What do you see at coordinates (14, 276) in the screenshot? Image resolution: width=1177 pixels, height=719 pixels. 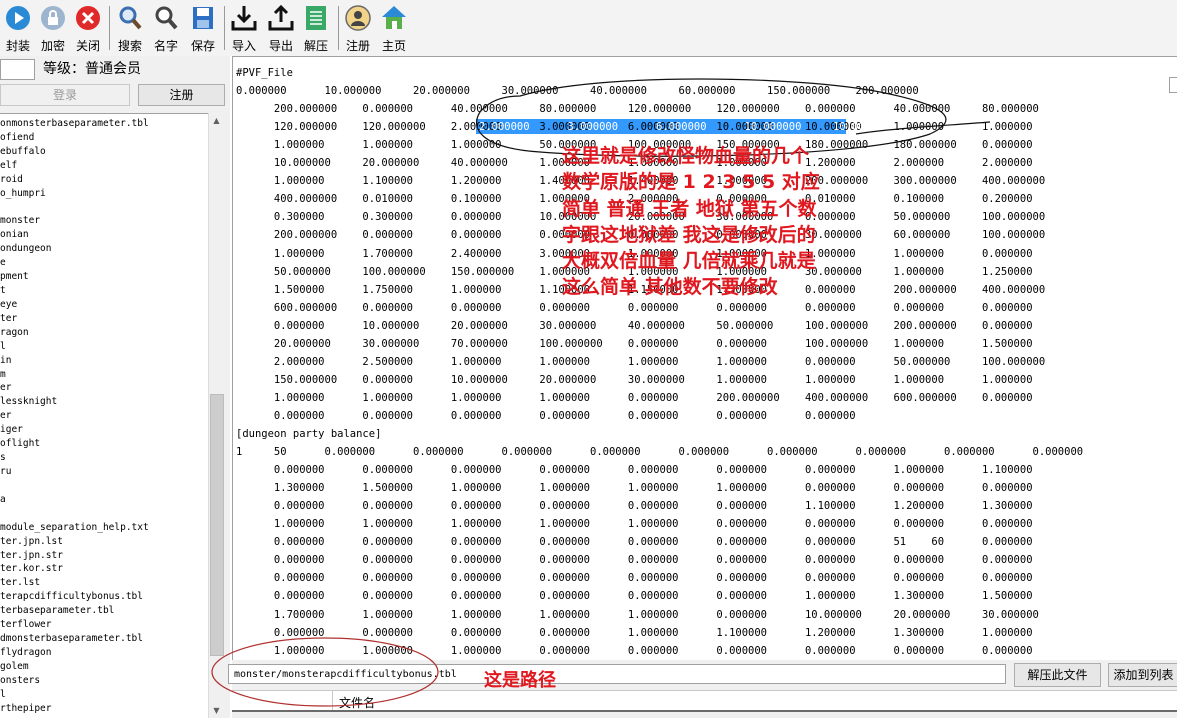 I see `file-list-item: pment` at bounding box center [14, 276].